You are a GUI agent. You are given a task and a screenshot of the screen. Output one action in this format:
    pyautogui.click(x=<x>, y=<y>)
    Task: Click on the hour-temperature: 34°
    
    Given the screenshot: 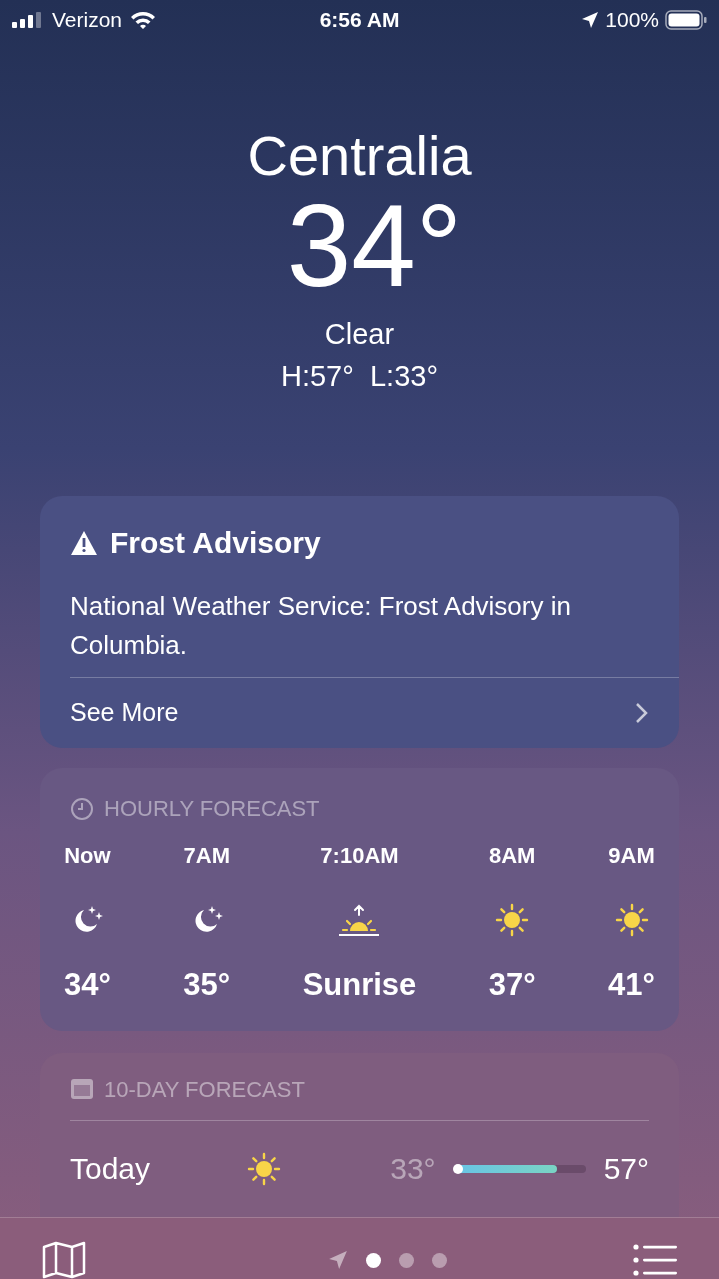 What is the action you would take?
    pyautogui.click(x=87, y=985)
    